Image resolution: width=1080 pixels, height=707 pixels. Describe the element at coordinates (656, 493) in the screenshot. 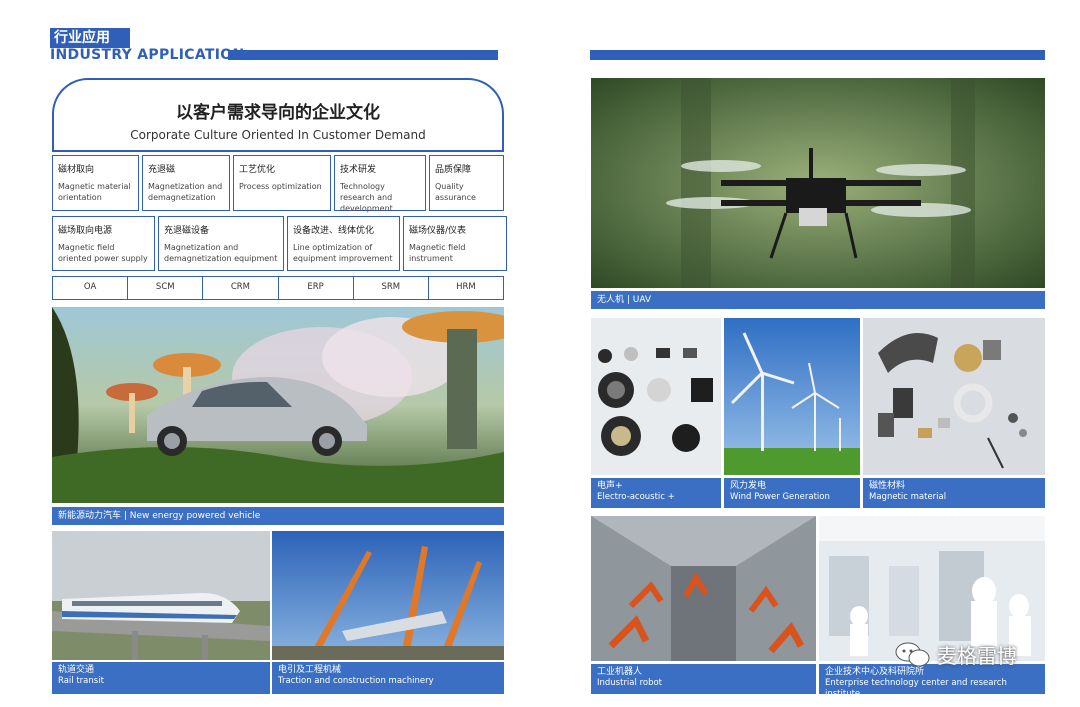

I see `acoustic-caption: 电声+ Electro-acoustic +` at that location.